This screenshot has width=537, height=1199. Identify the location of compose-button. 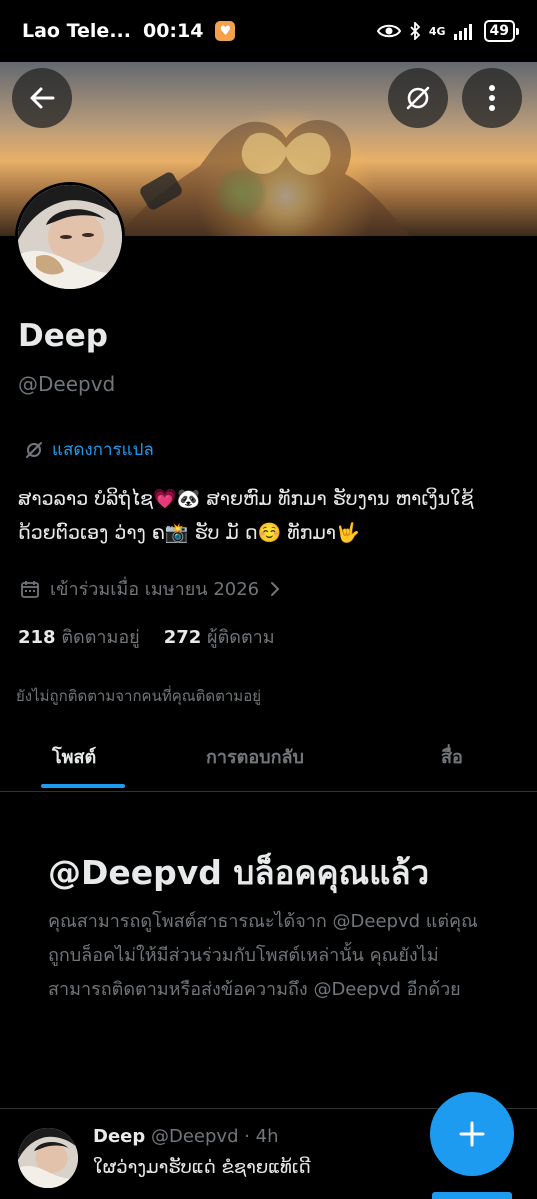
(472, 1134).